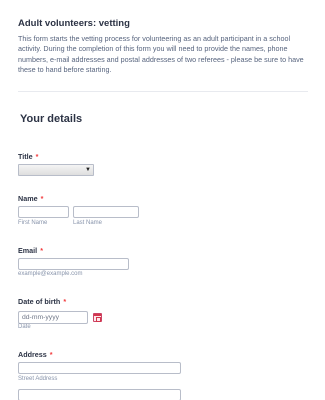  Describe the element at coordinates (74, 23) in the screenshot. I see `form-title: Adult volunteers: vetting` at that location.